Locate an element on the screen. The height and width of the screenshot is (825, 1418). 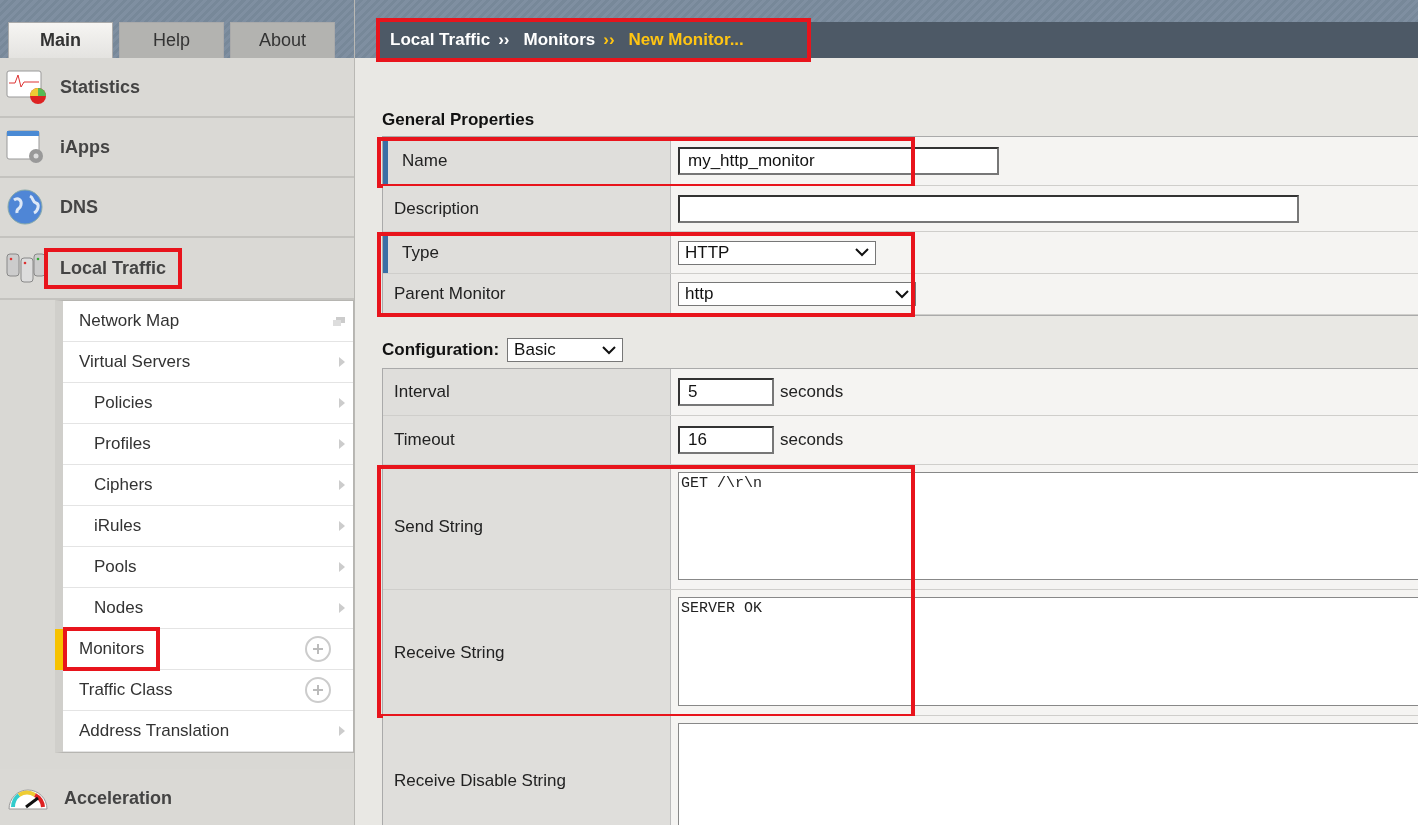
breadcrumb-item: Monitors is located at coordinates (556, 40).